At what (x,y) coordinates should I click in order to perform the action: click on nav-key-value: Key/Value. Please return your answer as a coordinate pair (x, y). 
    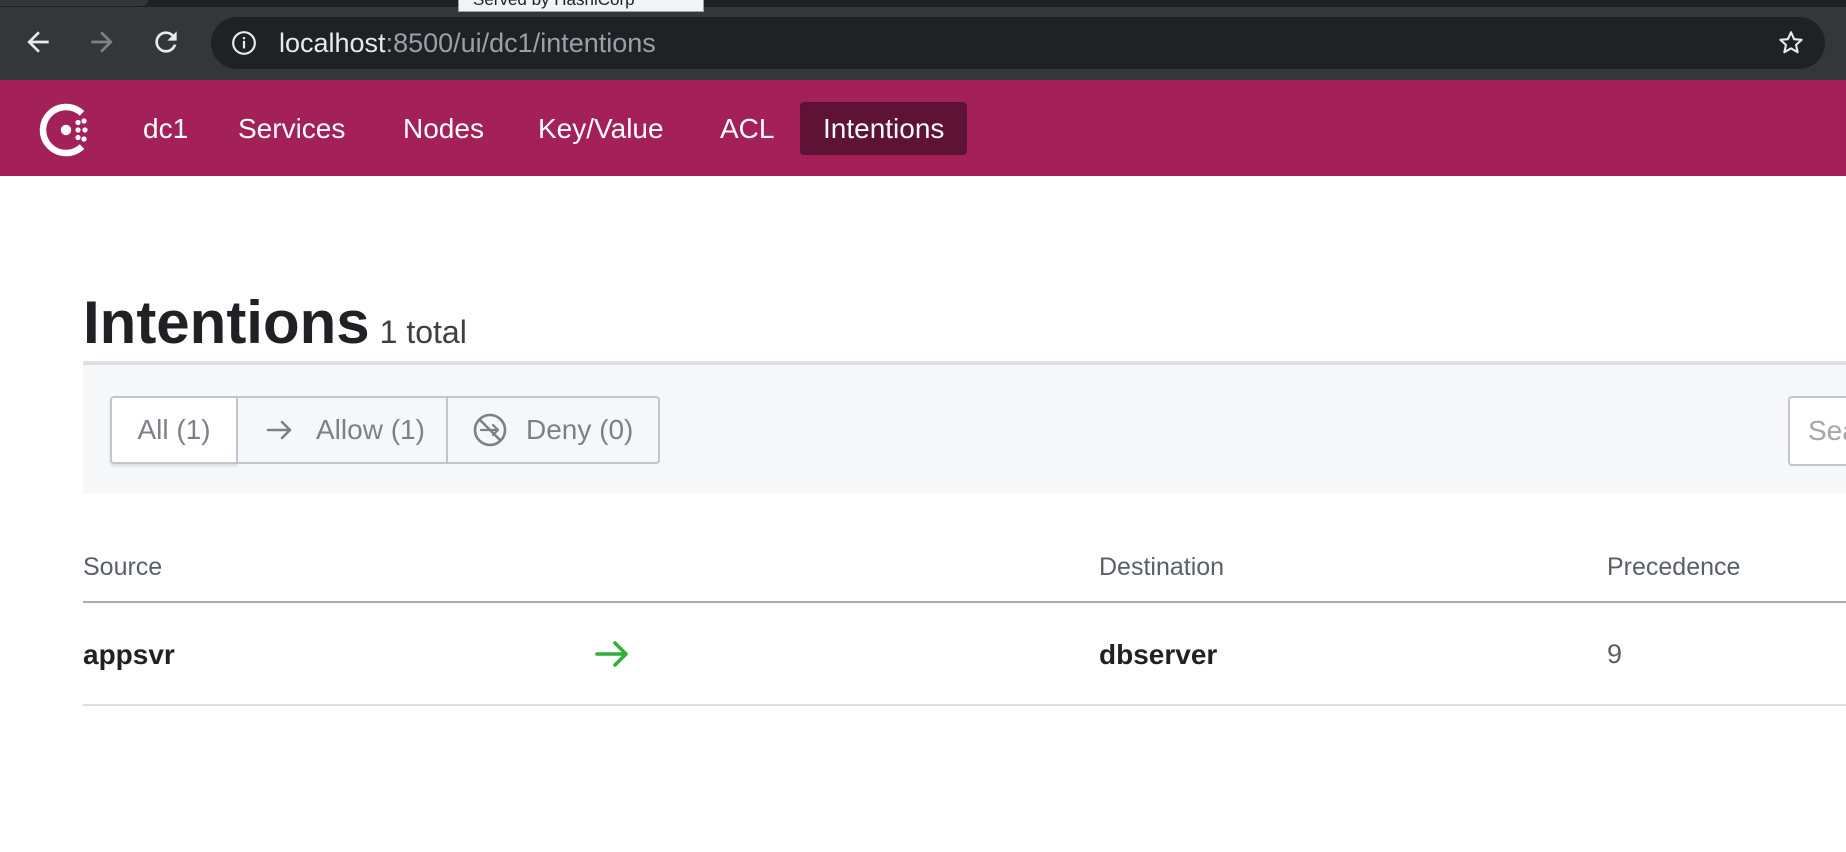
    Looking at the image, I should click on (601, 128).